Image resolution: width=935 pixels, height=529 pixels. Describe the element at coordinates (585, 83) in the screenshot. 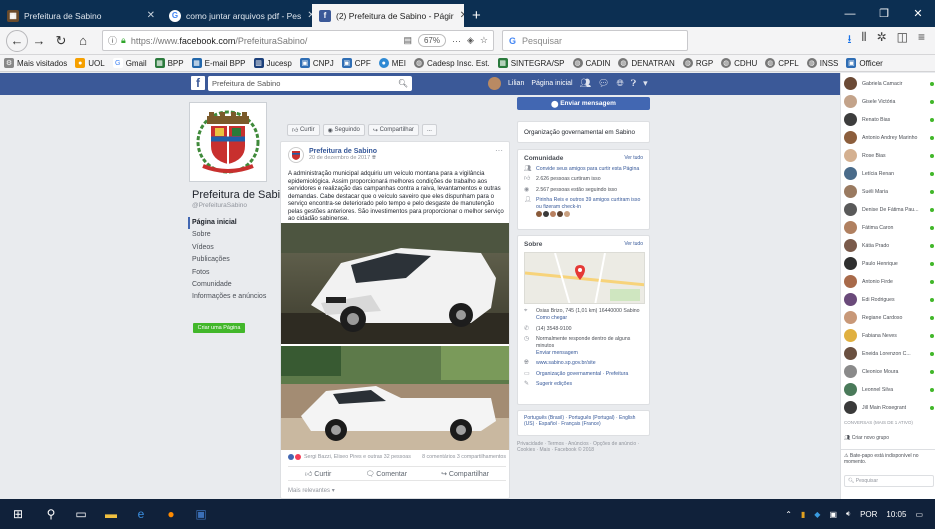

I see `friend-requests-icon: 👥︎` at that location.